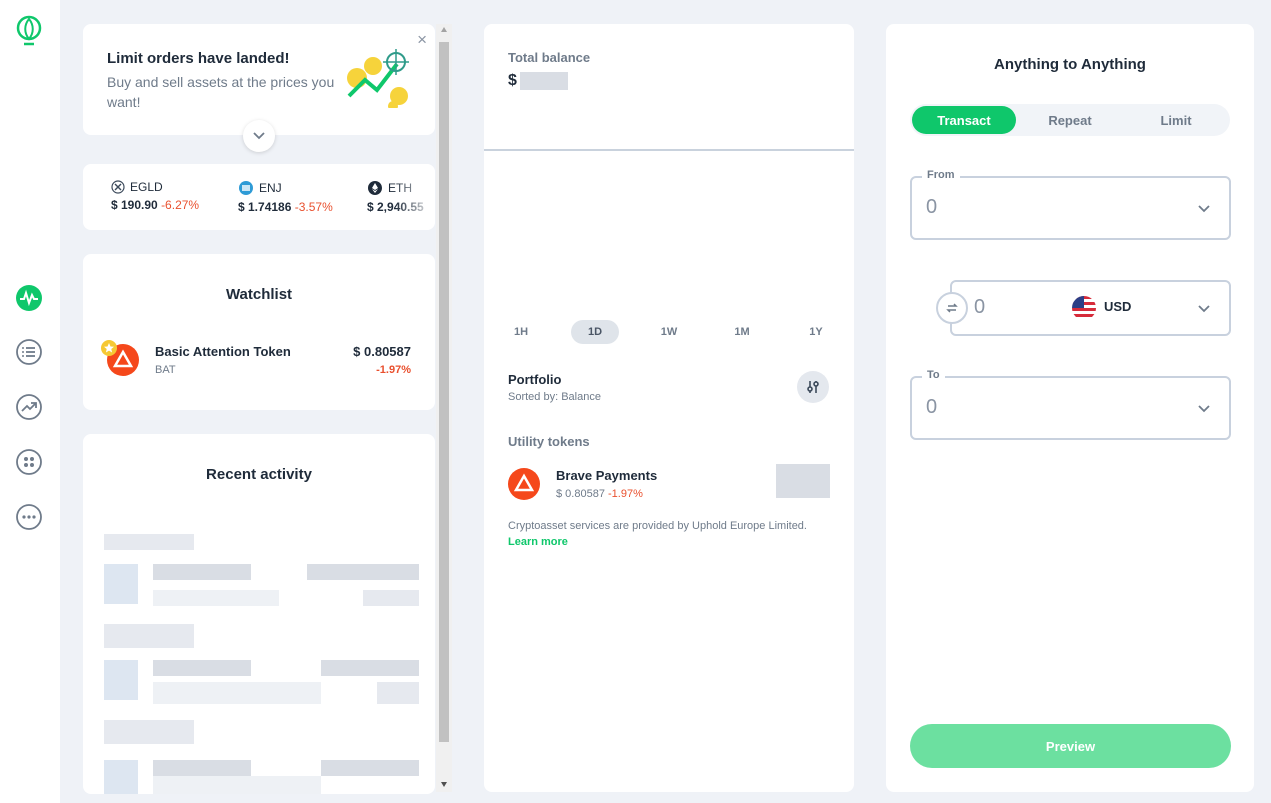  I want to click on sidebar, so click(30, 401).